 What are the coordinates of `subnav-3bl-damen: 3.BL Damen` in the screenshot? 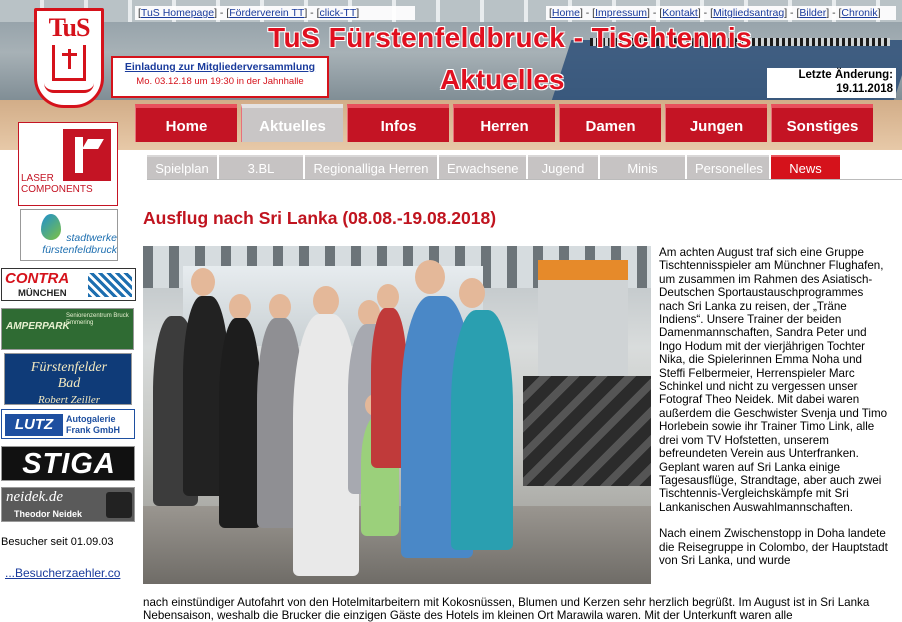 It's located at (261, 177).